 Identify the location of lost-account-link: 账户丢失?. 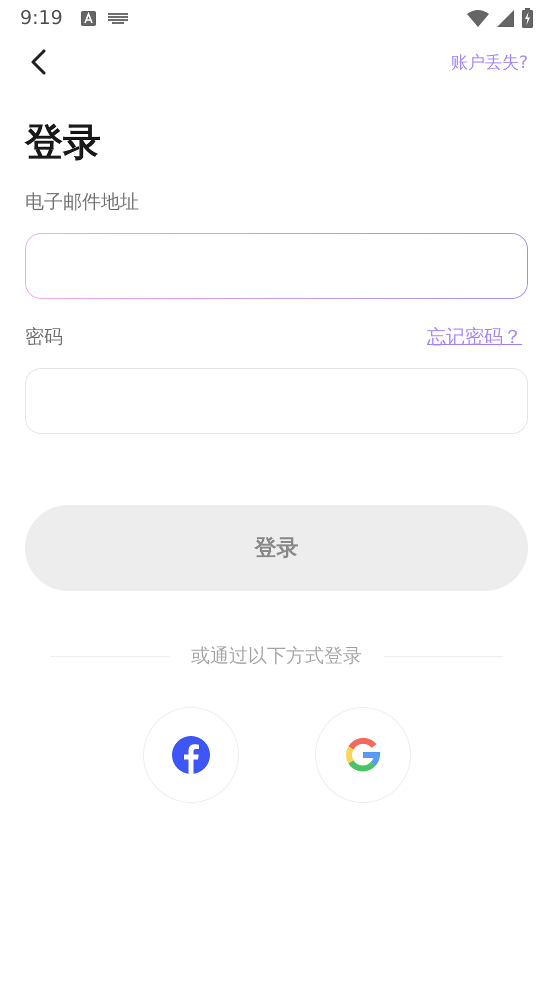
(489, 62).